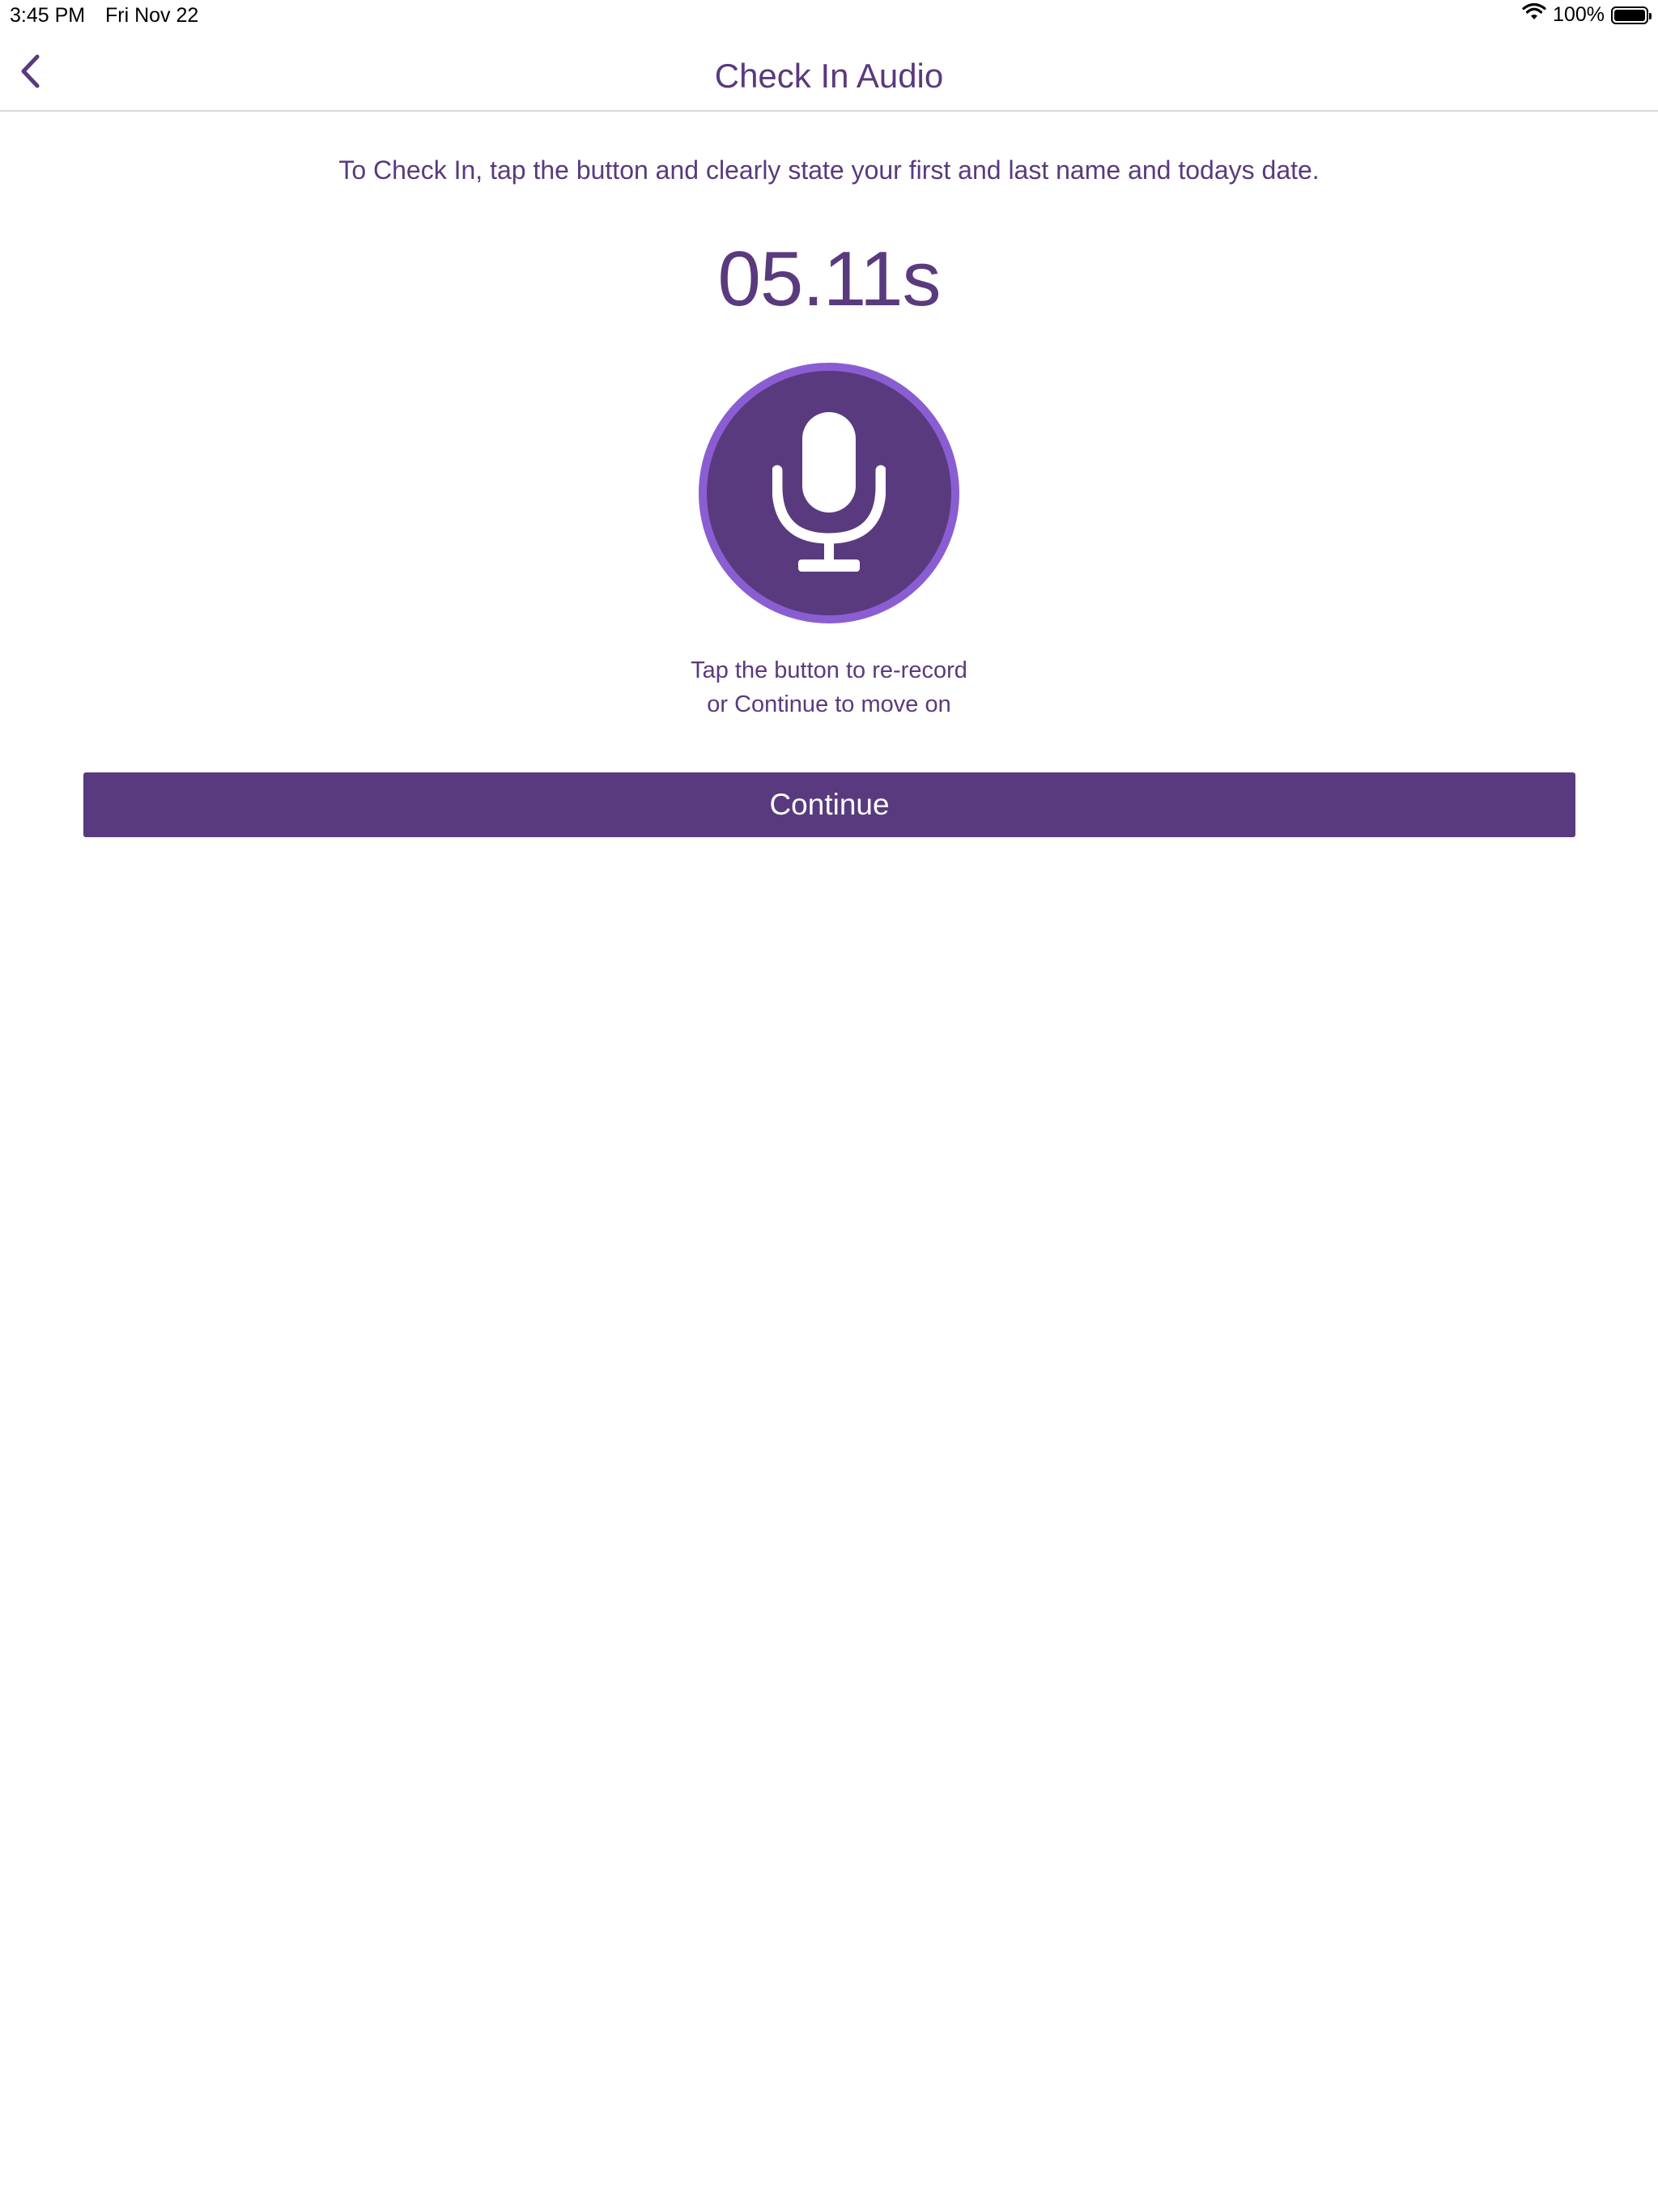 Image resolution: width=1658 pixels, height=2212 pixels. I want to click on status-indicators: 100%, so click(1587, 14).